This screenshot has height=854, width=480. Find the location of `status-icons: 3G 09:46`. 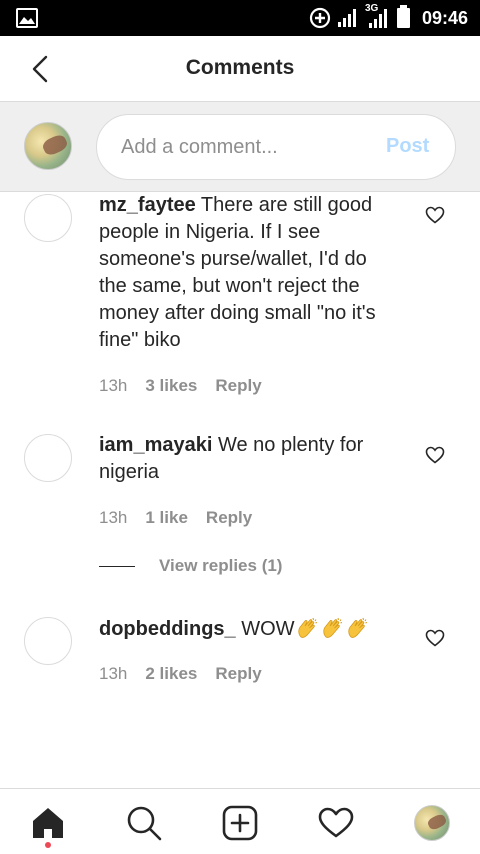

status-icons: 3G 09:46 is located at coordinates (388, 16).